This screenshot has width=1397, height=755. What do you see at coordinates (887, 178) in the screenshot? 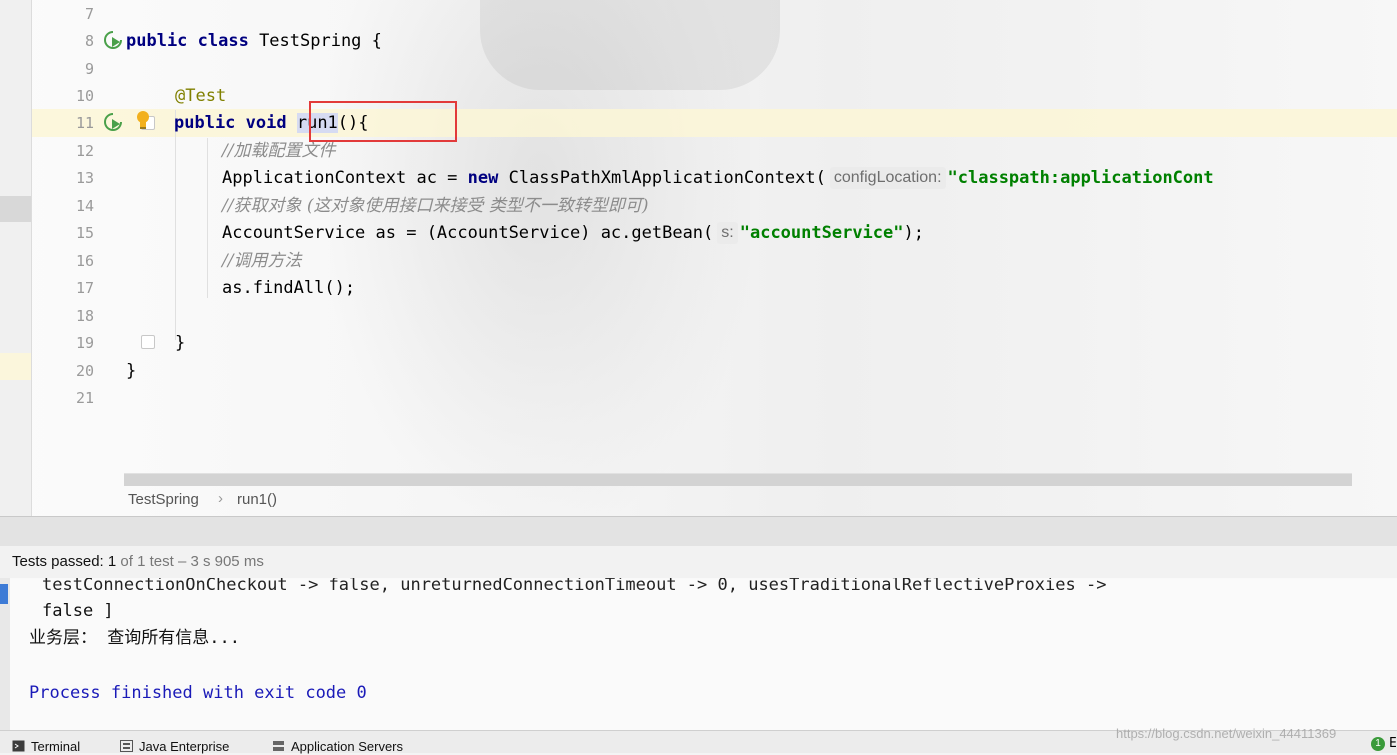
I see `parameter-hint: configLocation:` at bounding box center [887, 178].